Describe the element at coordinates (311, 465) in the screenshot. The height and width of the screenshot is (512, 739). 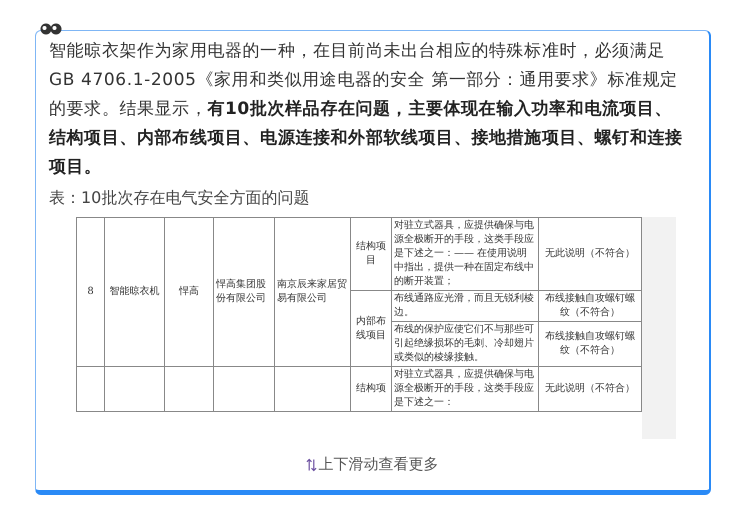
I see `up-down-arrows-icon` at that location.